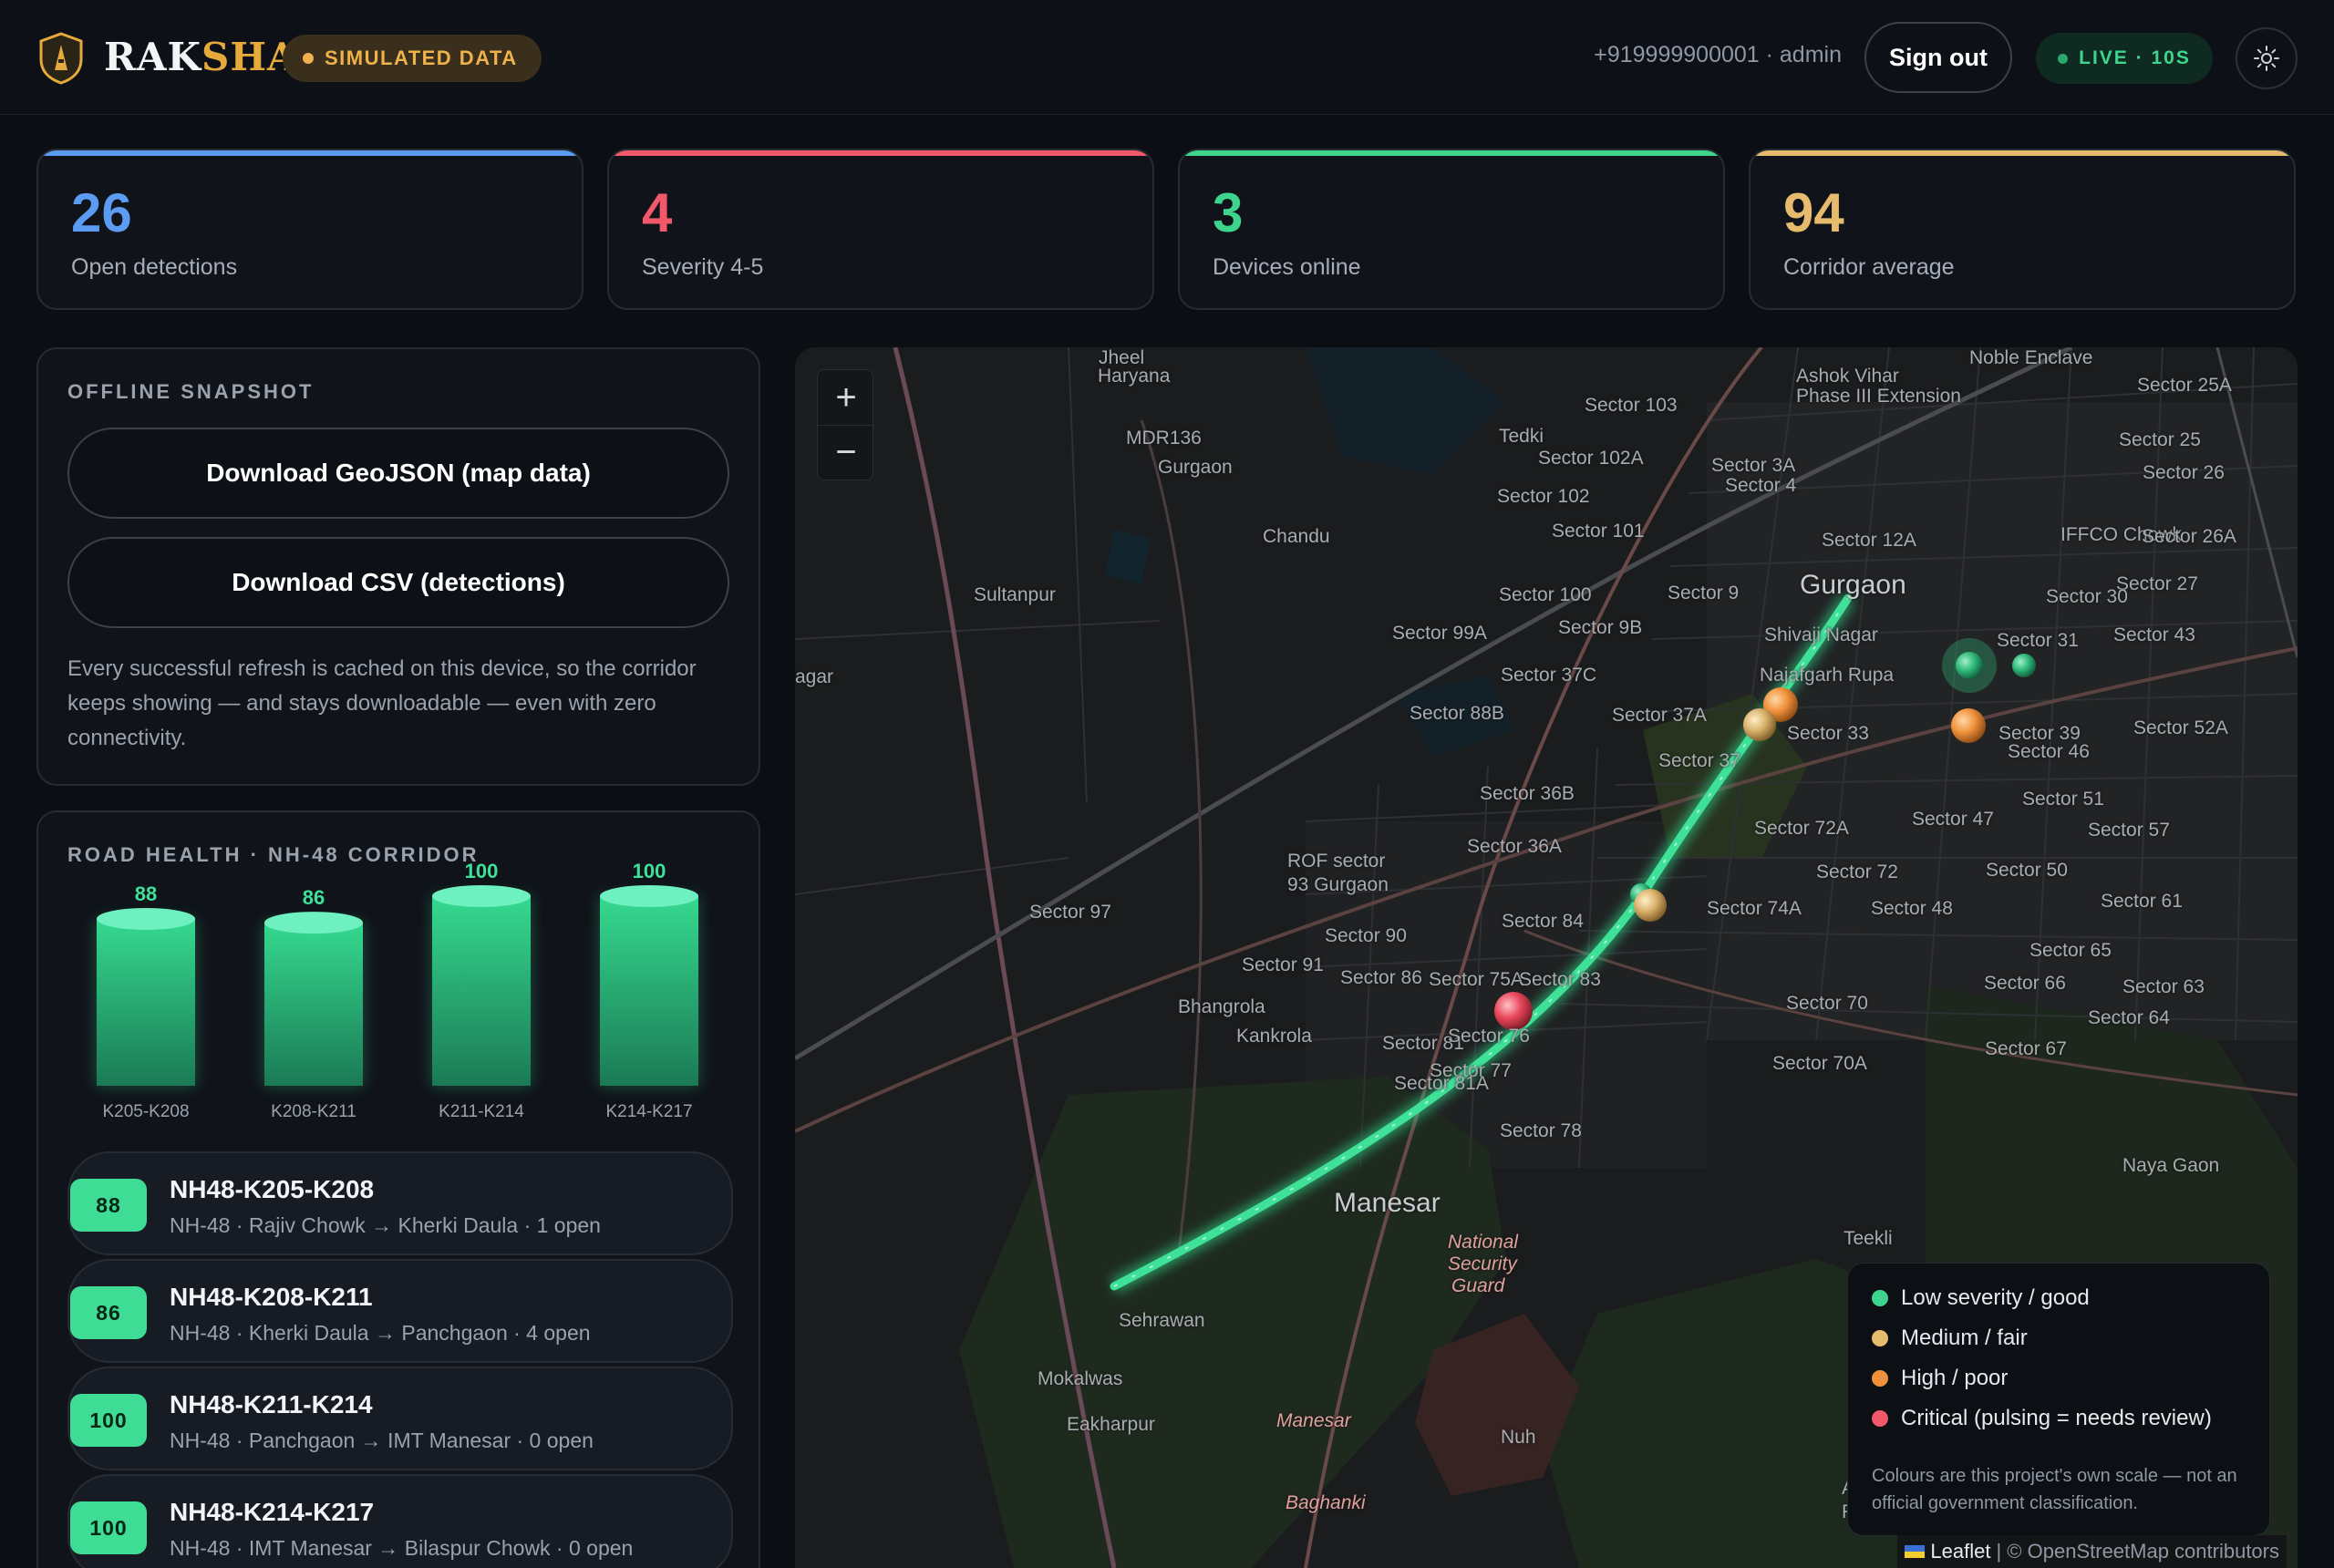  Describe the element at coordinates (1483, 1263) in the screenshot. I see `map-place-label: Security` at that location.